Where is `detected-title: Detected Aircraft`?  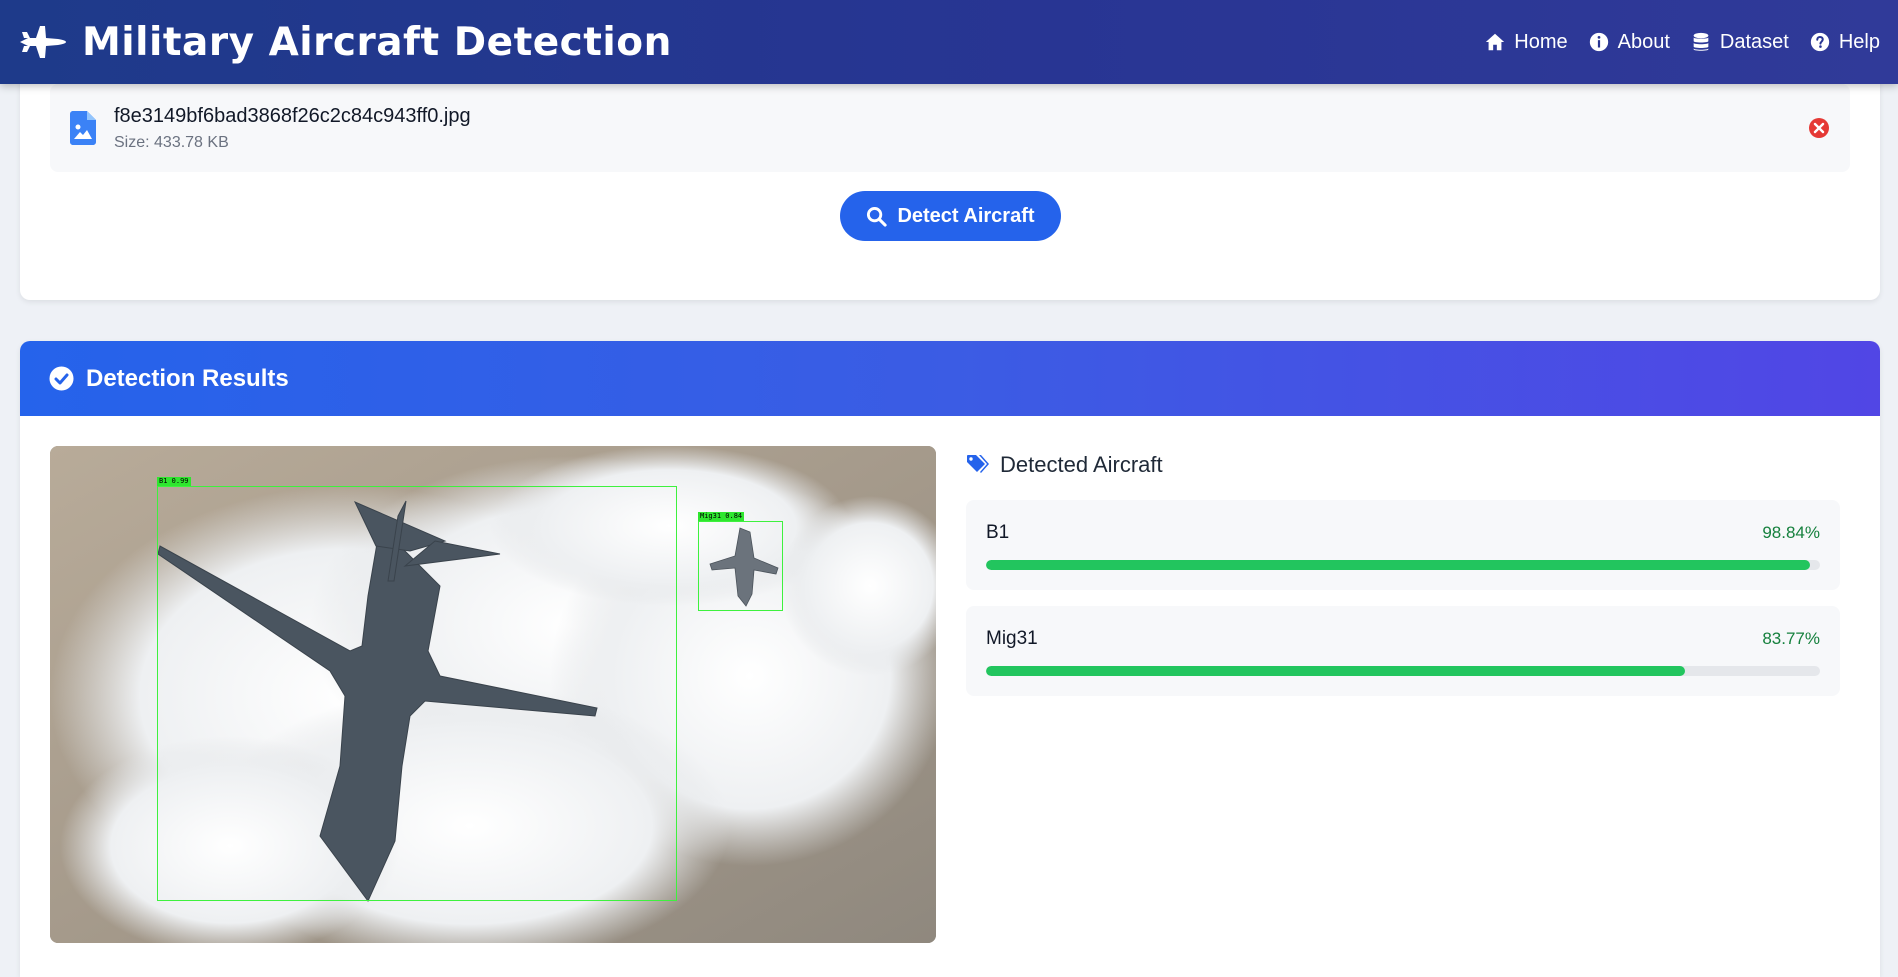 detected-title: Detected Aircraft is located at coordinates (1081, 464).